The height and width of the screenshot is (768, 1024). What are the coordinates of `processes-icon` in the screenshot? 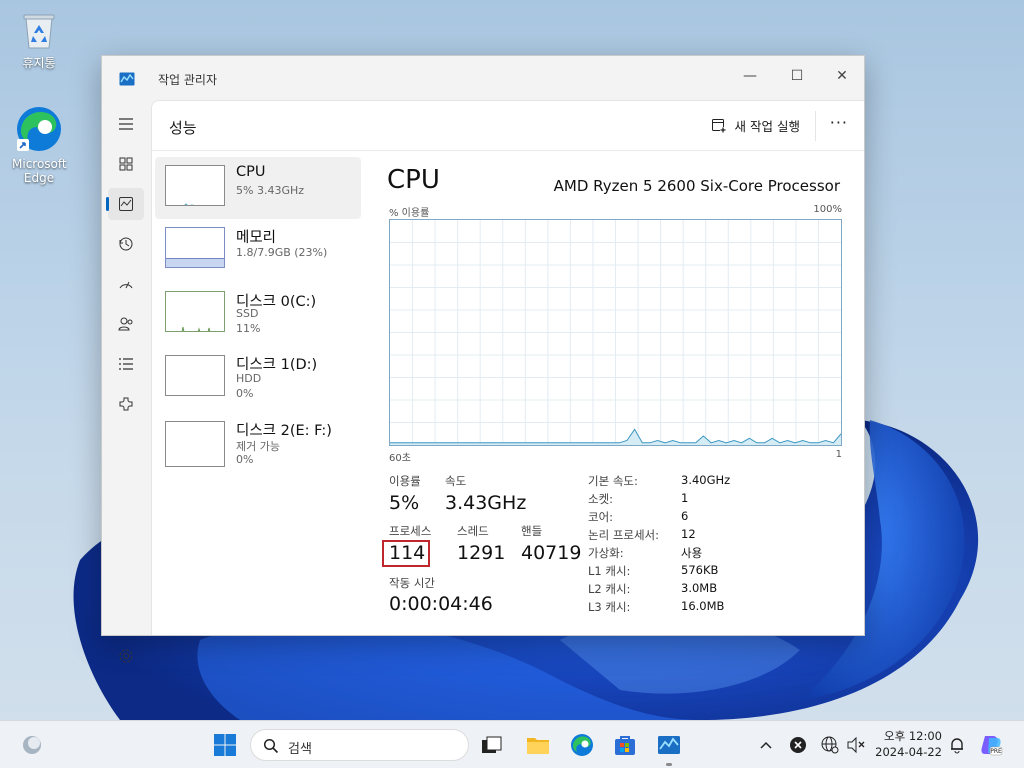 It's located at (126, 164).